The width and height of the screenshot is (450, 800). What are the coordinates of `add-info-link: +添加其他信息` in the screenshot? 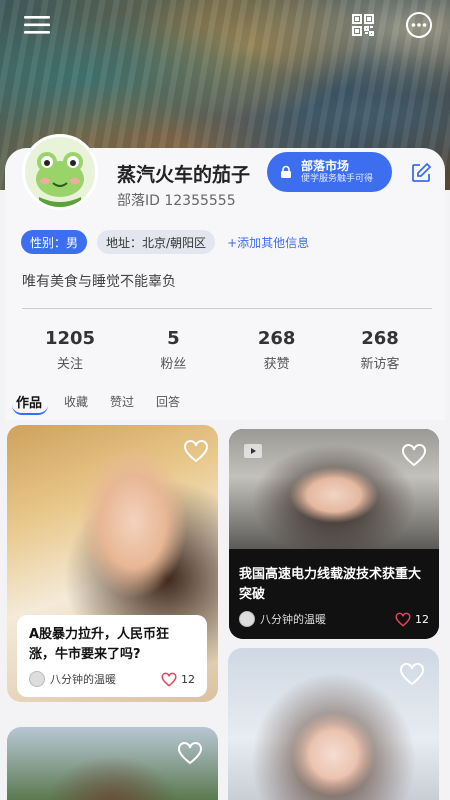 It's located at (268, 242).